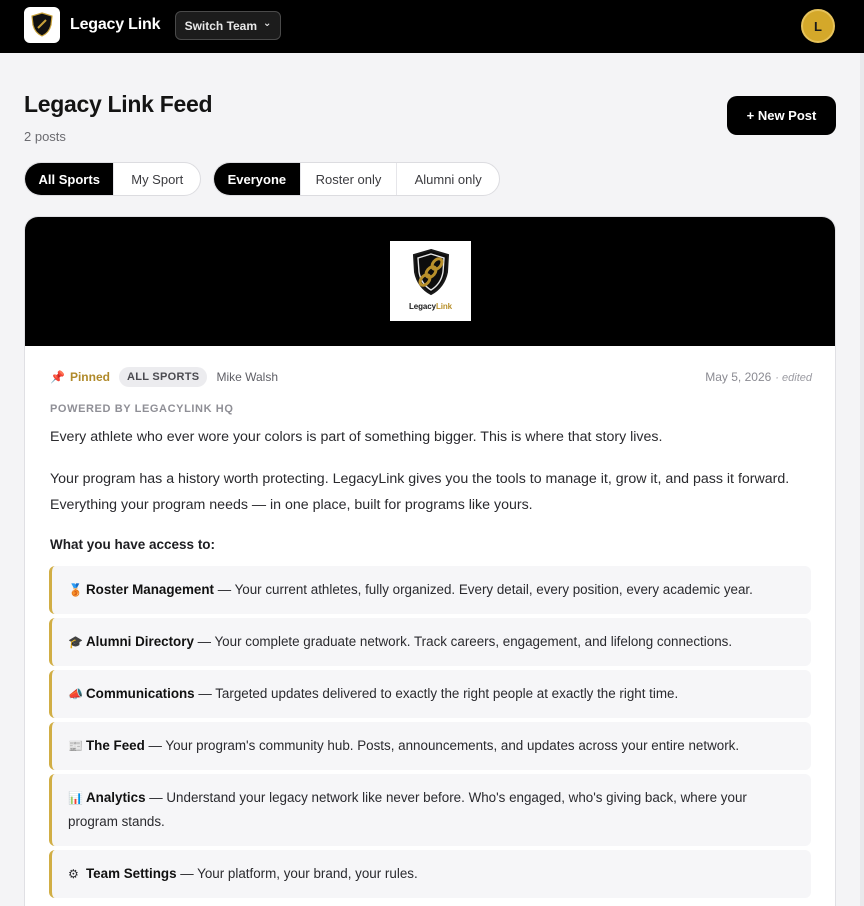 The width and height of the screenshot is (864, 906). I want to click on features-heading: What you have access to:, so click(133, 544).